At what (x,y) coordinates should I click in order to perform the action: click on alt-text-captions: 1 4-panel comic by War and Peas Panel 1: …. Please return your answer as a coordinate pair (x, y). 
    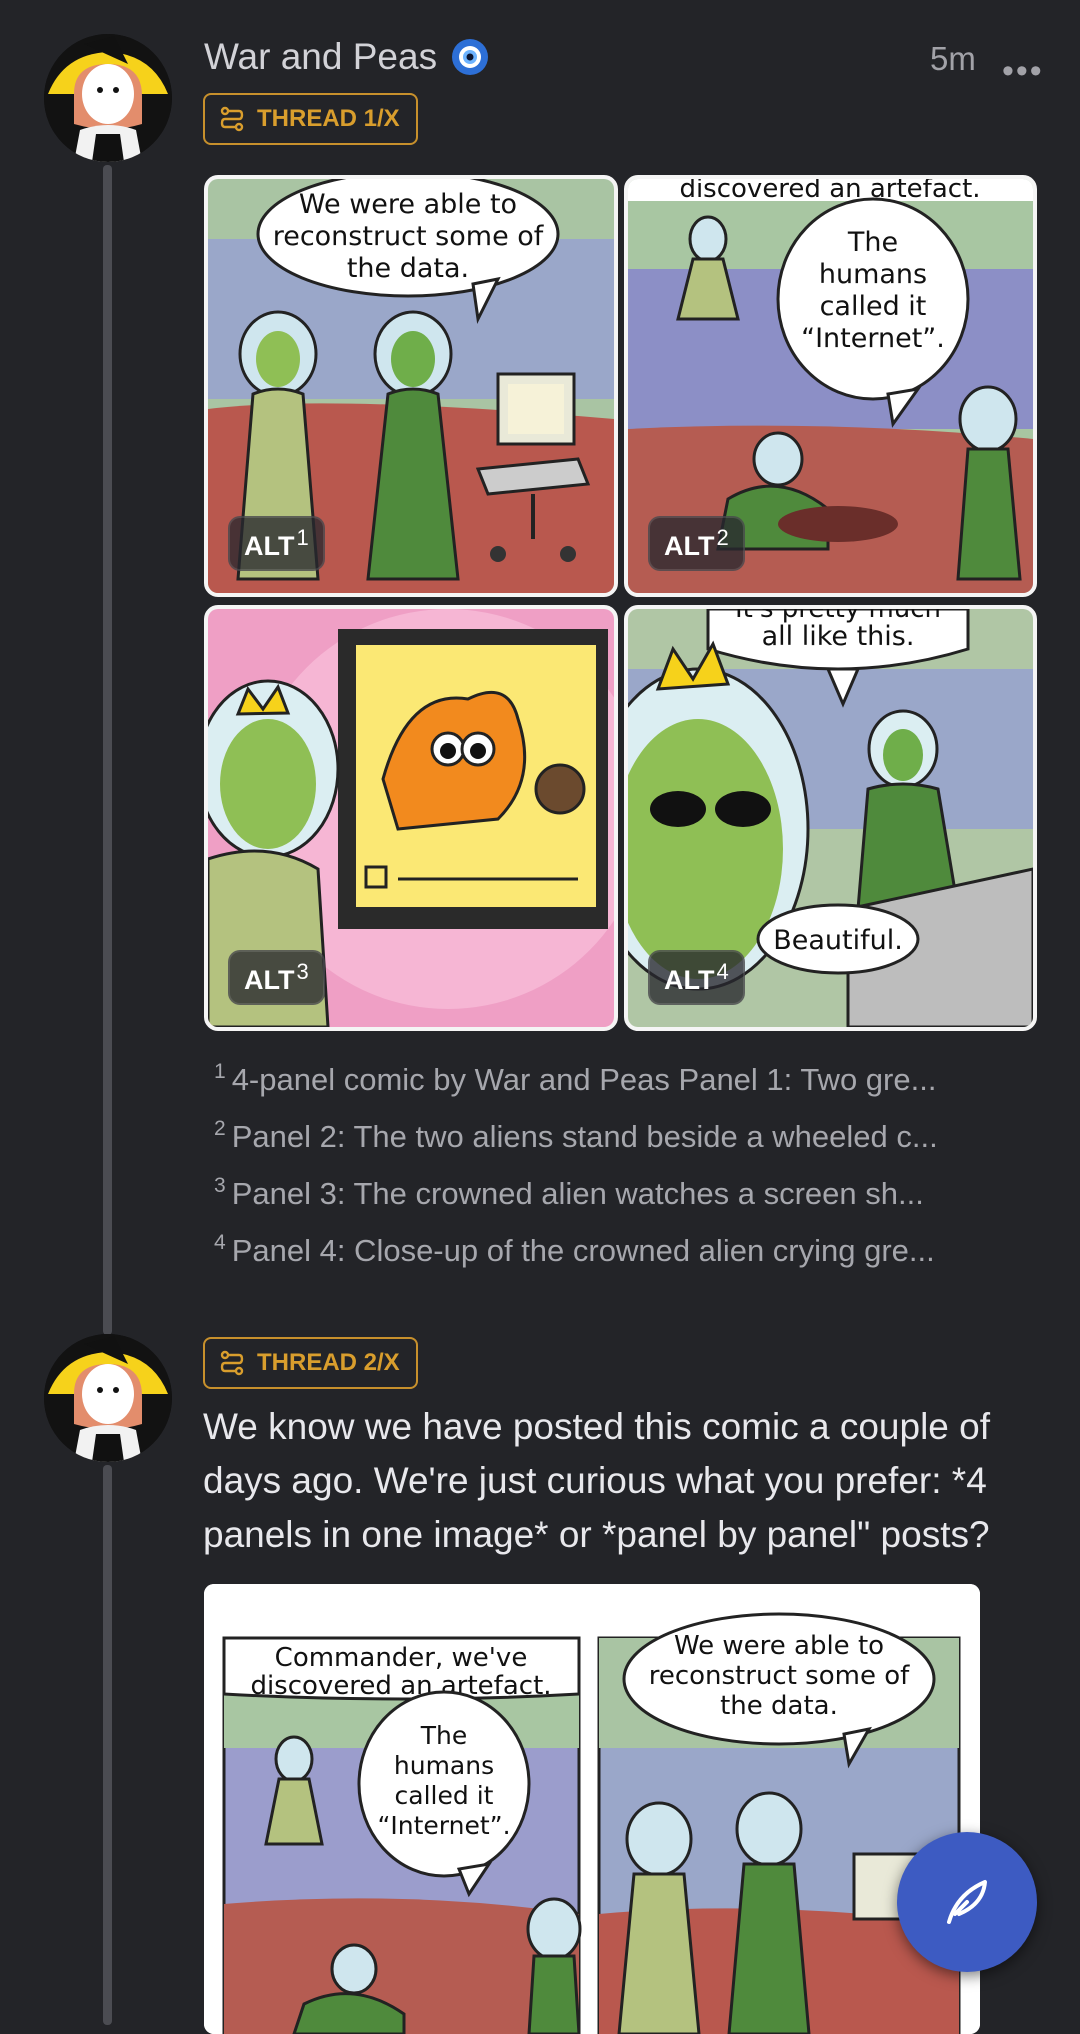
    Looking at the image, I should click on (629, 1161).